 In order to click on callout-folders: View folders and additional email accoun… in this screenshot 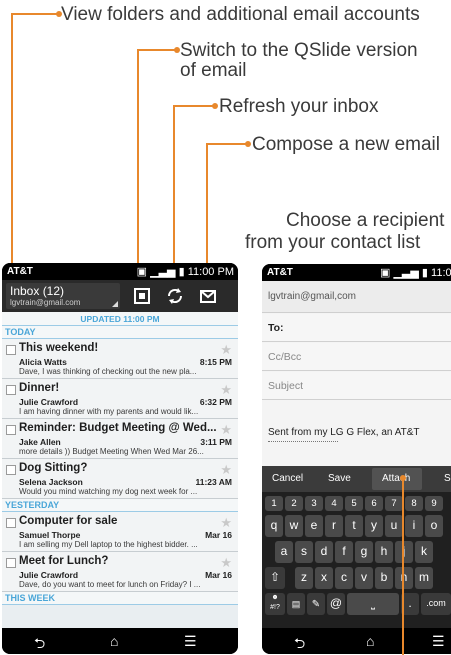, I will do `click(240, 14)`.